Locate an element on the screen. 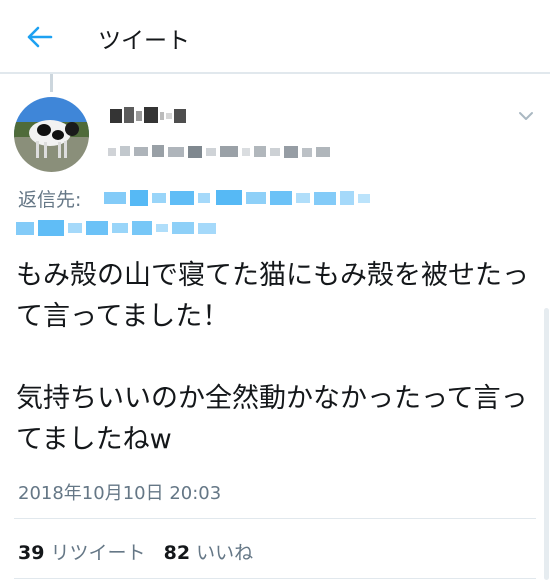  cow-avatar-image is located at coordinates (51, 134).